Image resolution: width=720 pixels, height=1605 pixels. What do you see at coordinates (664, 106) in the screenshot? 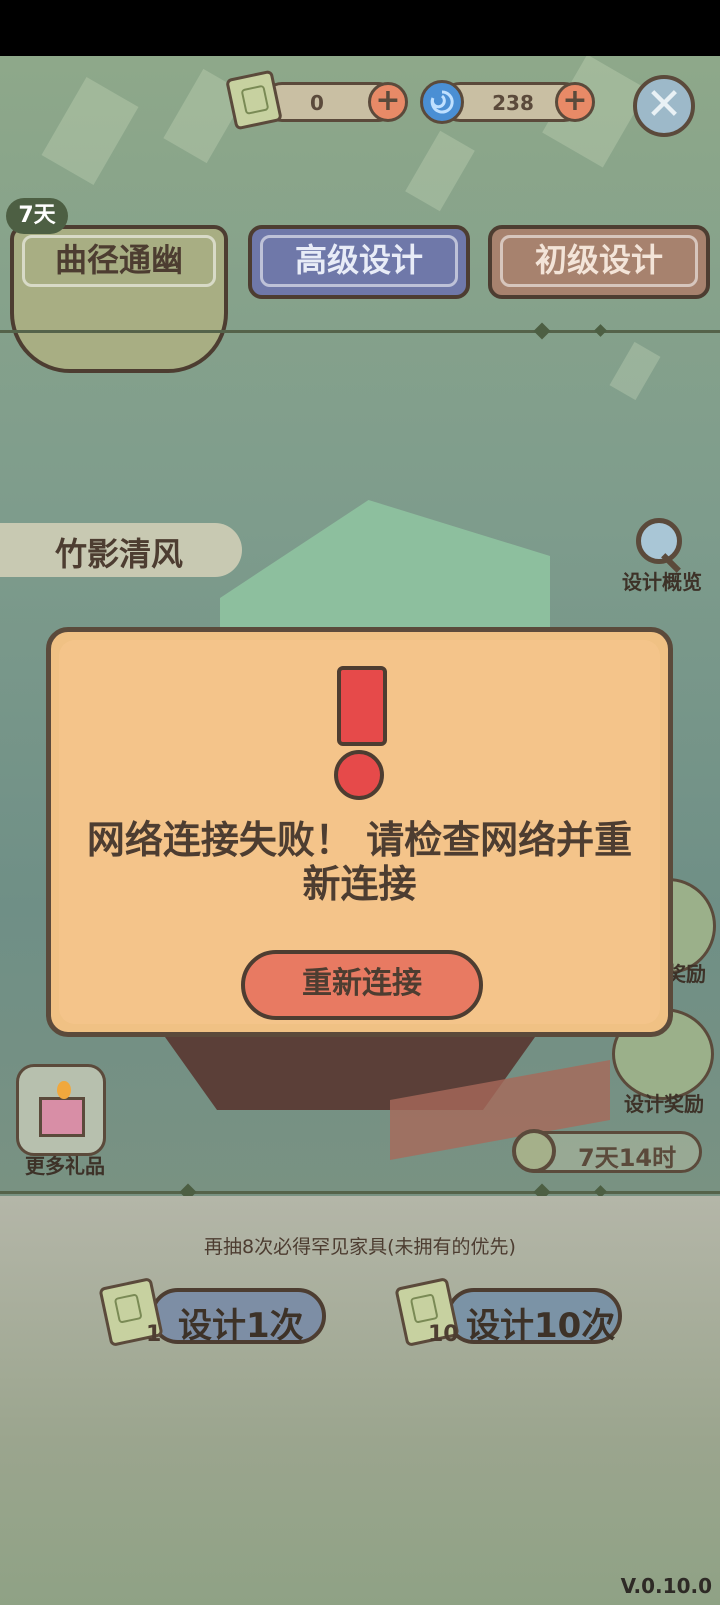
I see `close-button: ✕` at bounding box center [664, 106].